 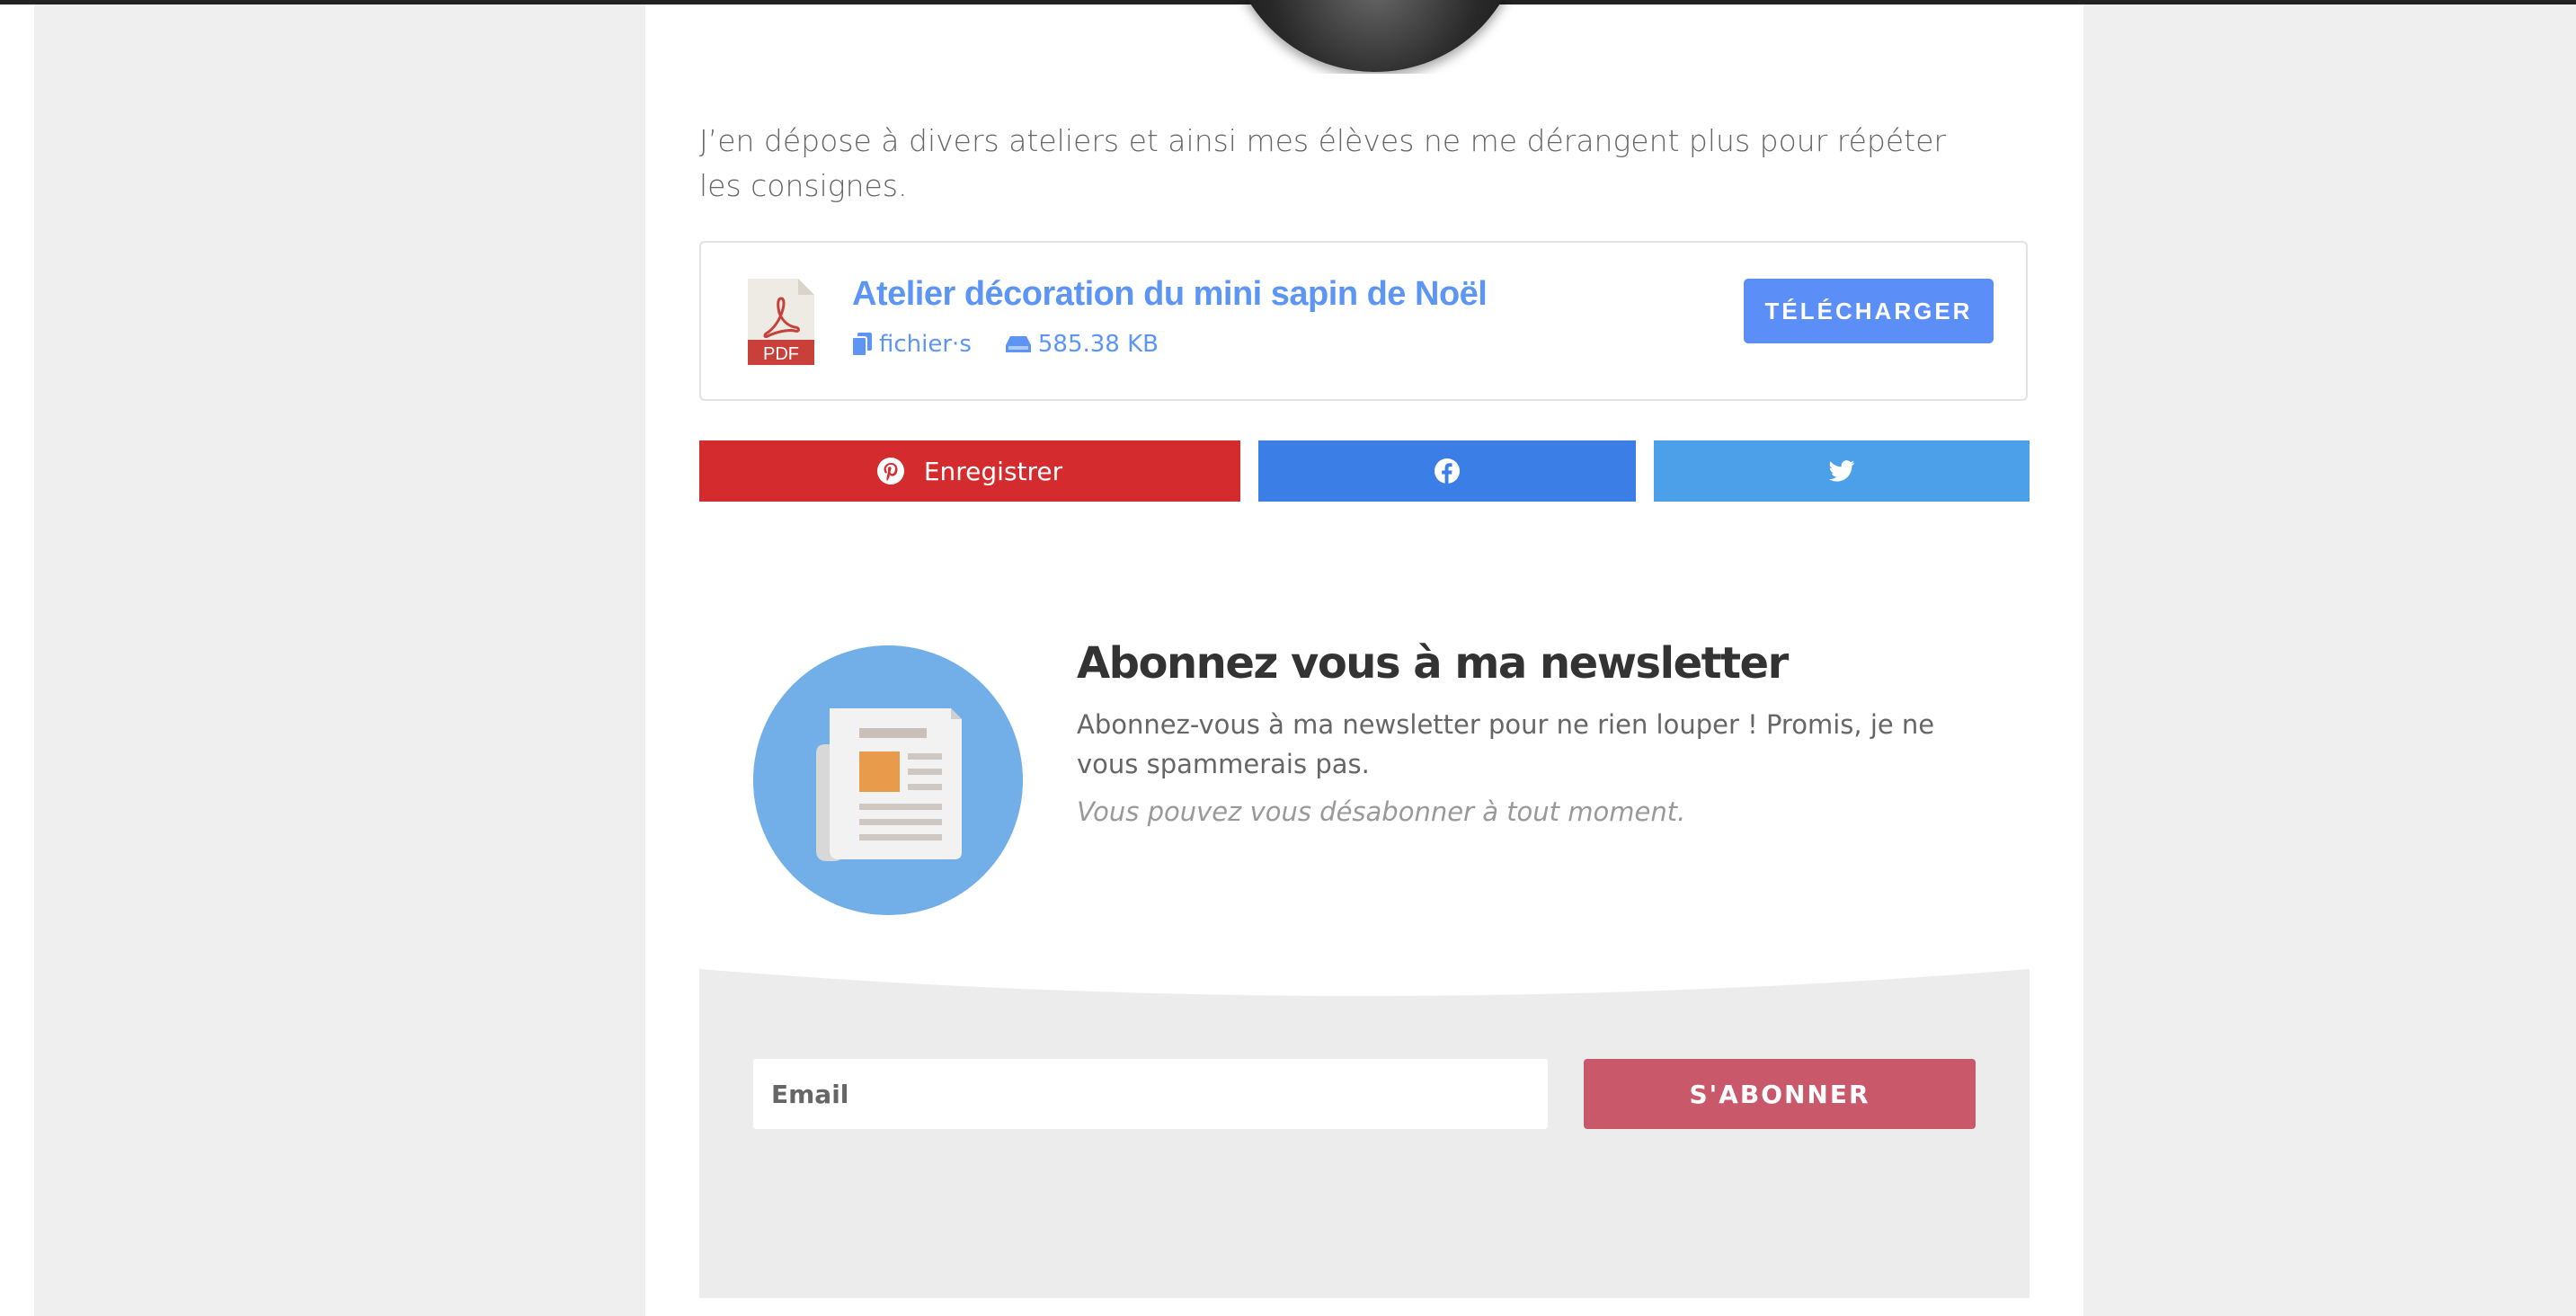 I want to click on email-input, so click(x=1150, y=1094).